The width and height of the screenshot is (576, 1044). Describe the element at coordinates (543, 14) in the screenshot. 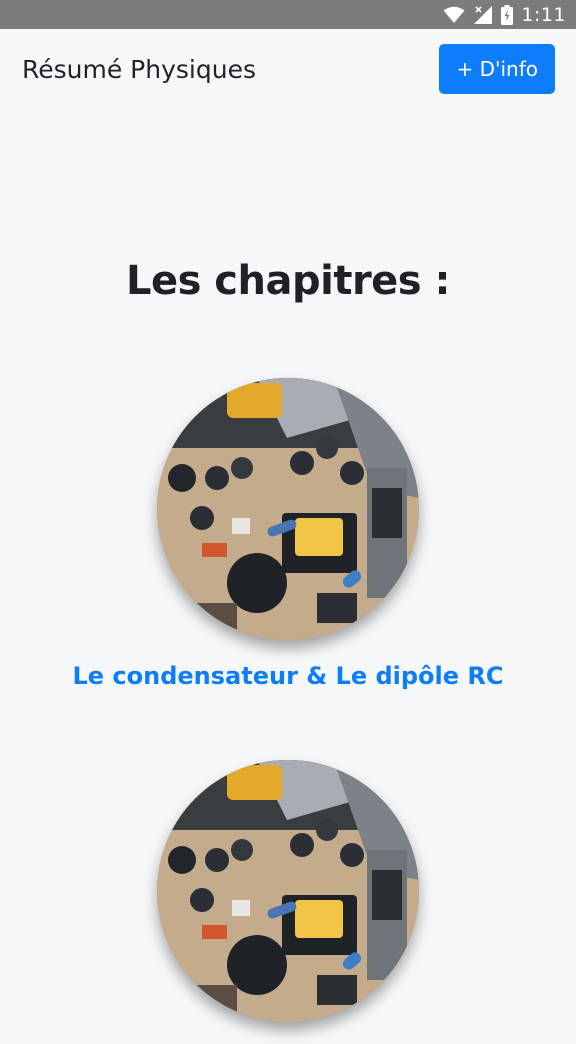

I see `status-time: 1:11` at that location.